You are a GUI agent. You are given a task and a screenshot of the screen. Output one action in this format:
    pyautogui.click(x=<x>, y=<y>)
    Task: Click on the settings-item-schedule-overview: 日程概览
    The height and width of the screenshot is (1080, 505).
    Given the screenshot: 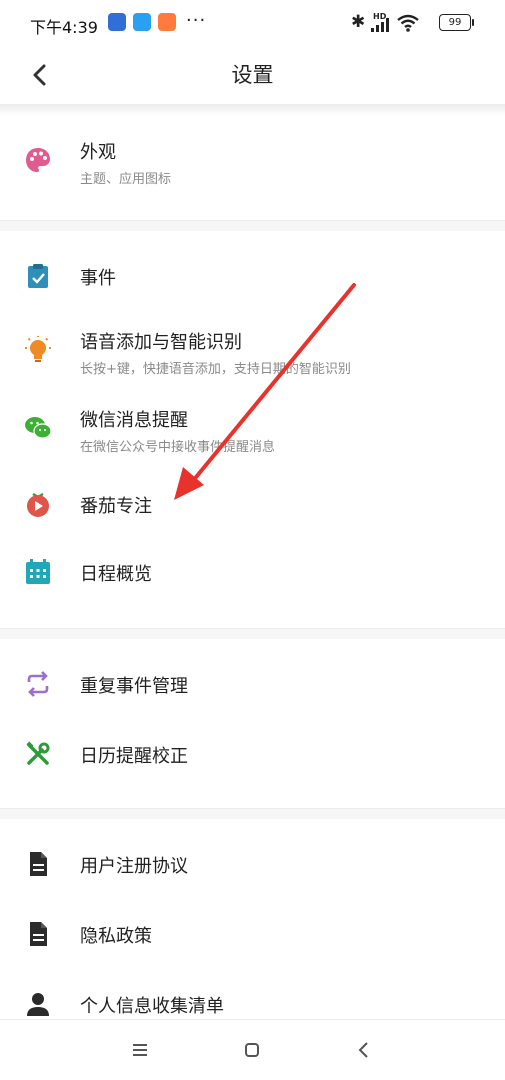 What is the action you would take?
    pyautogui.click(x=252, y=573)
    